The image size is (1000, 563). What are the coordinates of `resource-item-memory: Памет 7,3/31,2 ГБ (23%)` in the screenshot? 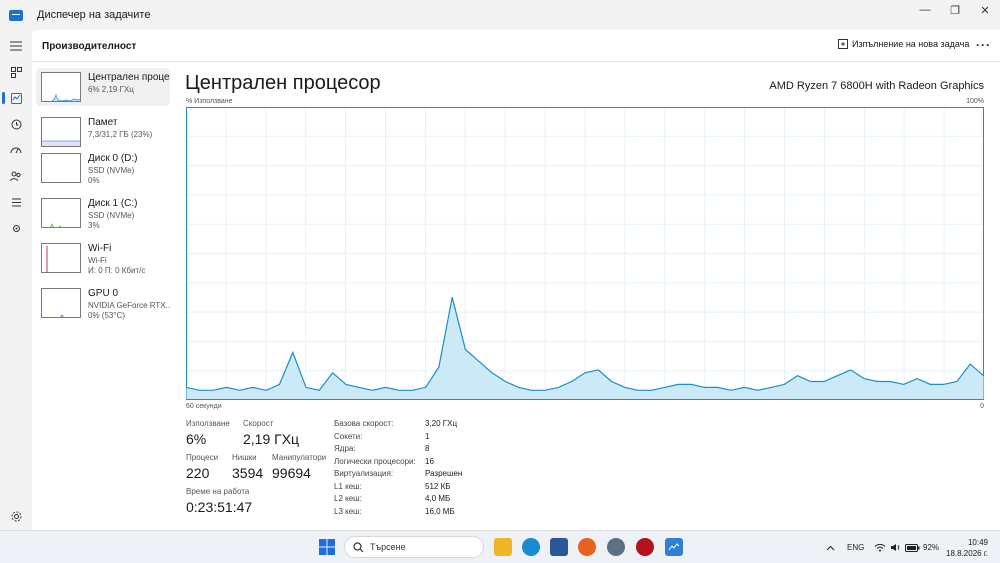 It's located at (103, 132).